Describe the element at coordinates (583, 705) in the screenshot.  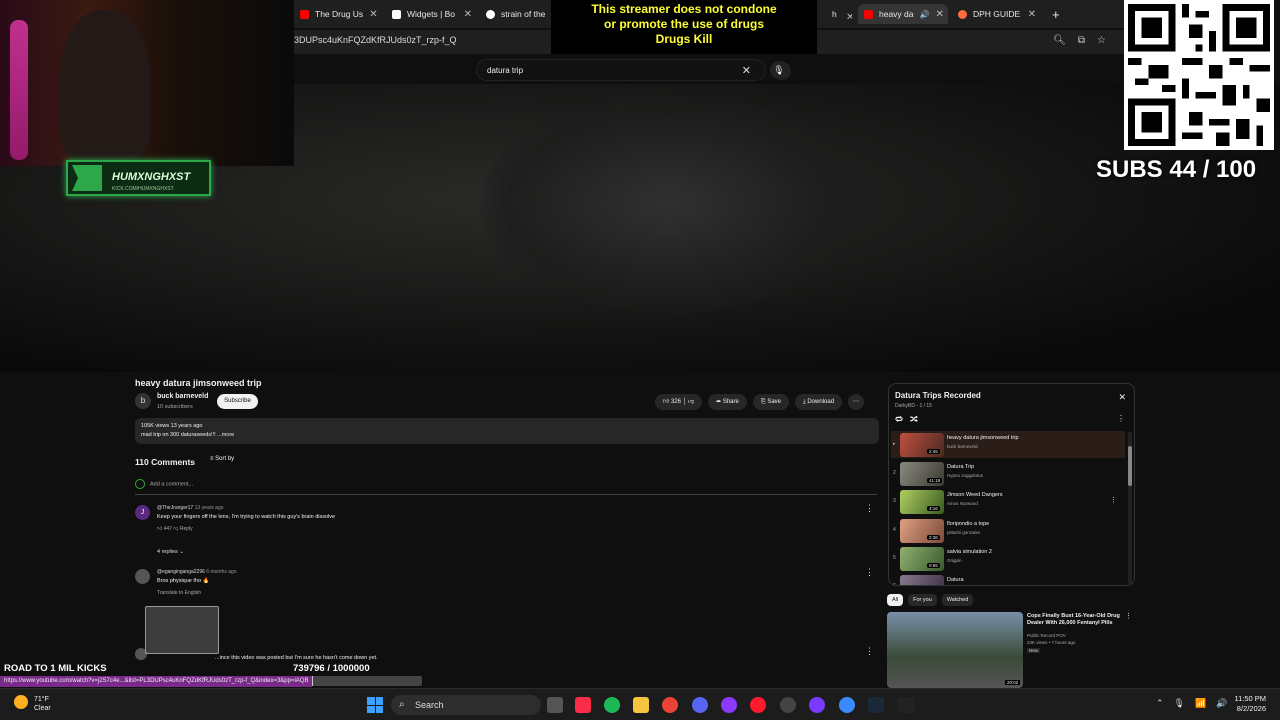
I see `music-app-icon` at that location.